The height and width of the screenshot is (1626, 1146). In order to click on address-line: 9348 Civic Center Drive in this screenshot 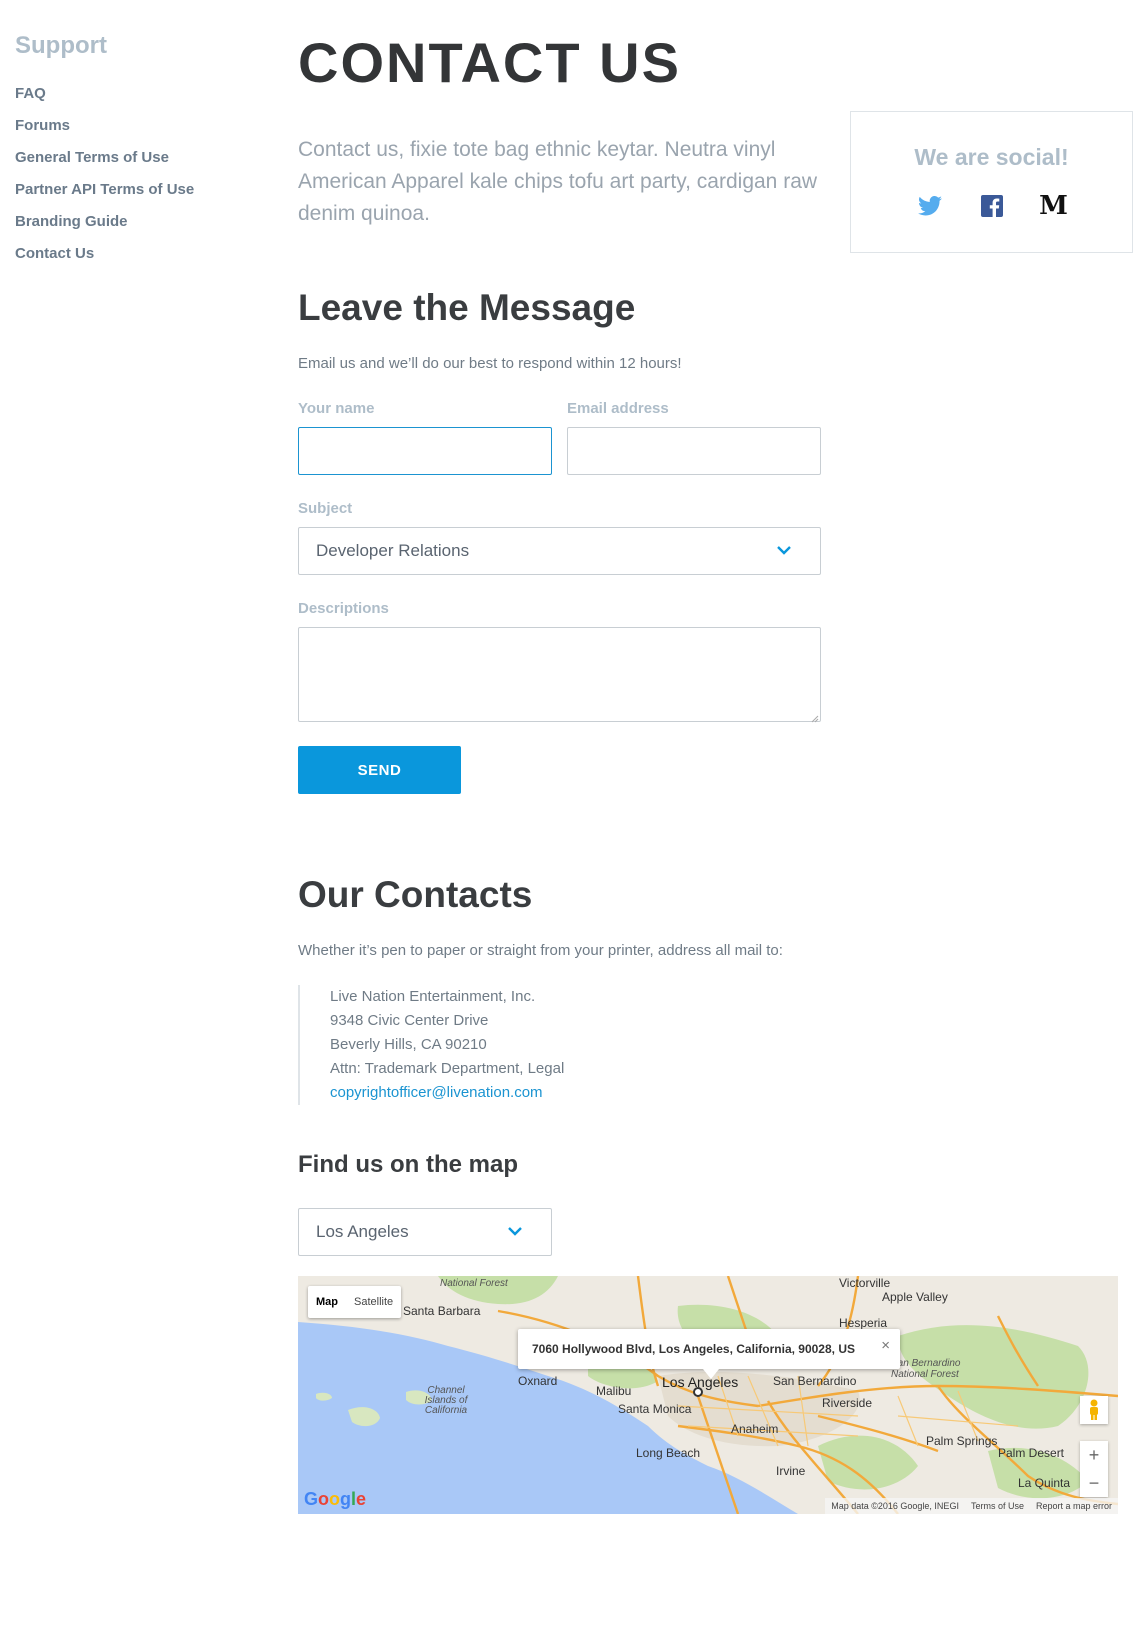, I will do `click(409, 1020)`.